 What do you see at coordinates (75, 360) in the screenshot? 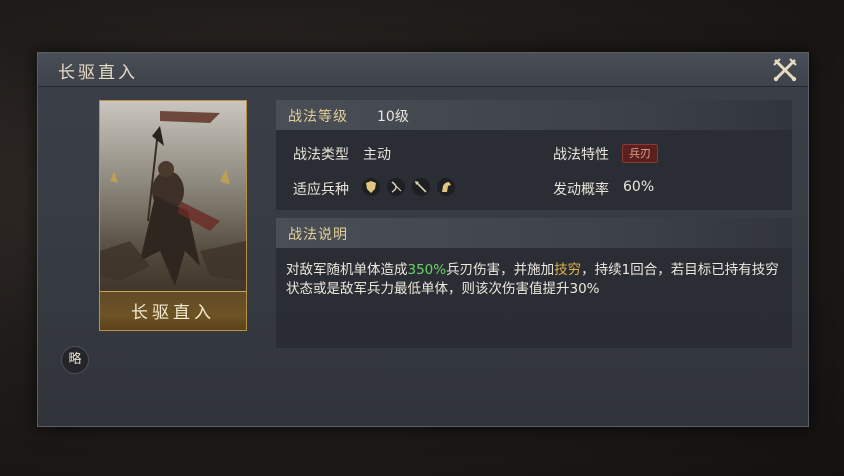
I see `strategy-badge: 略` at bounding box center [75, 360].